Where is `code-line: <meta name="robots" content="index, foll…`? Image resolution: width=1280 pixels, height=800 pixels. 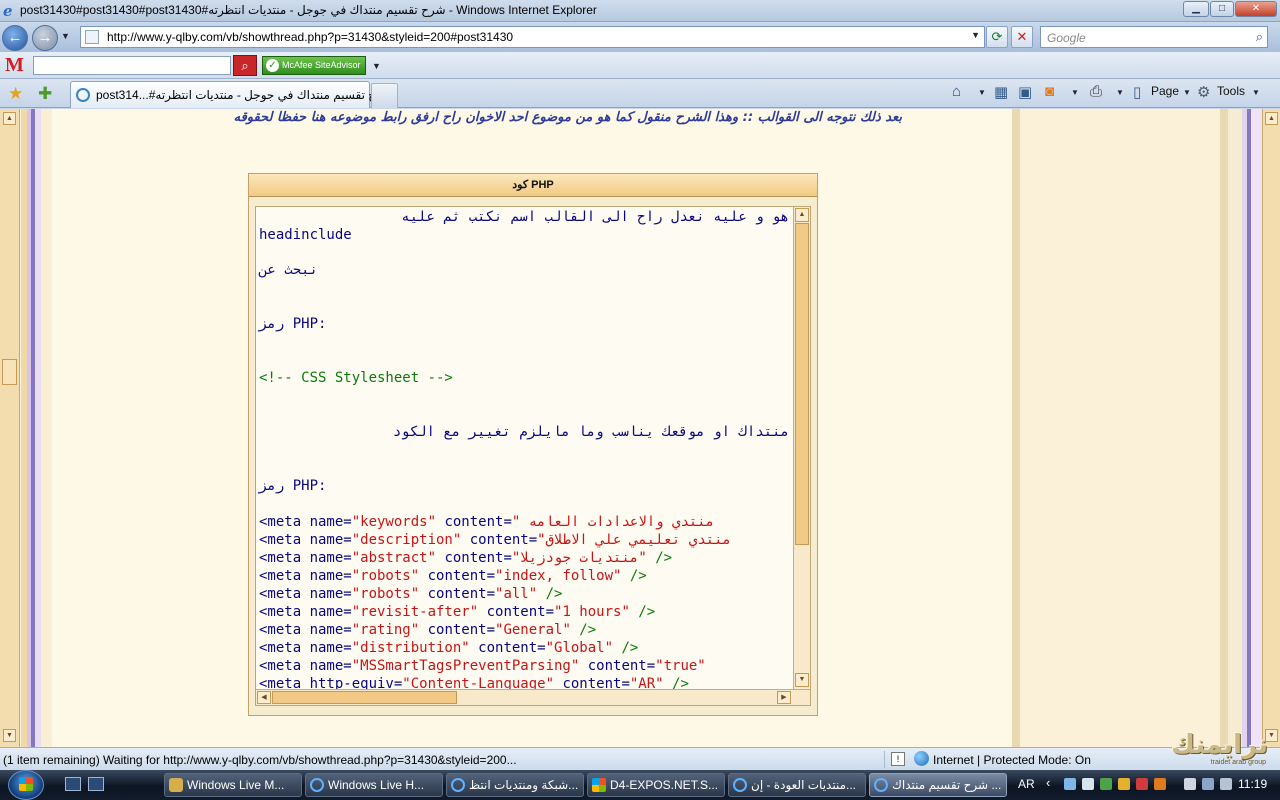 code-line: <meta name="robots" content="index, foll… is located at coordinates (453, 576).